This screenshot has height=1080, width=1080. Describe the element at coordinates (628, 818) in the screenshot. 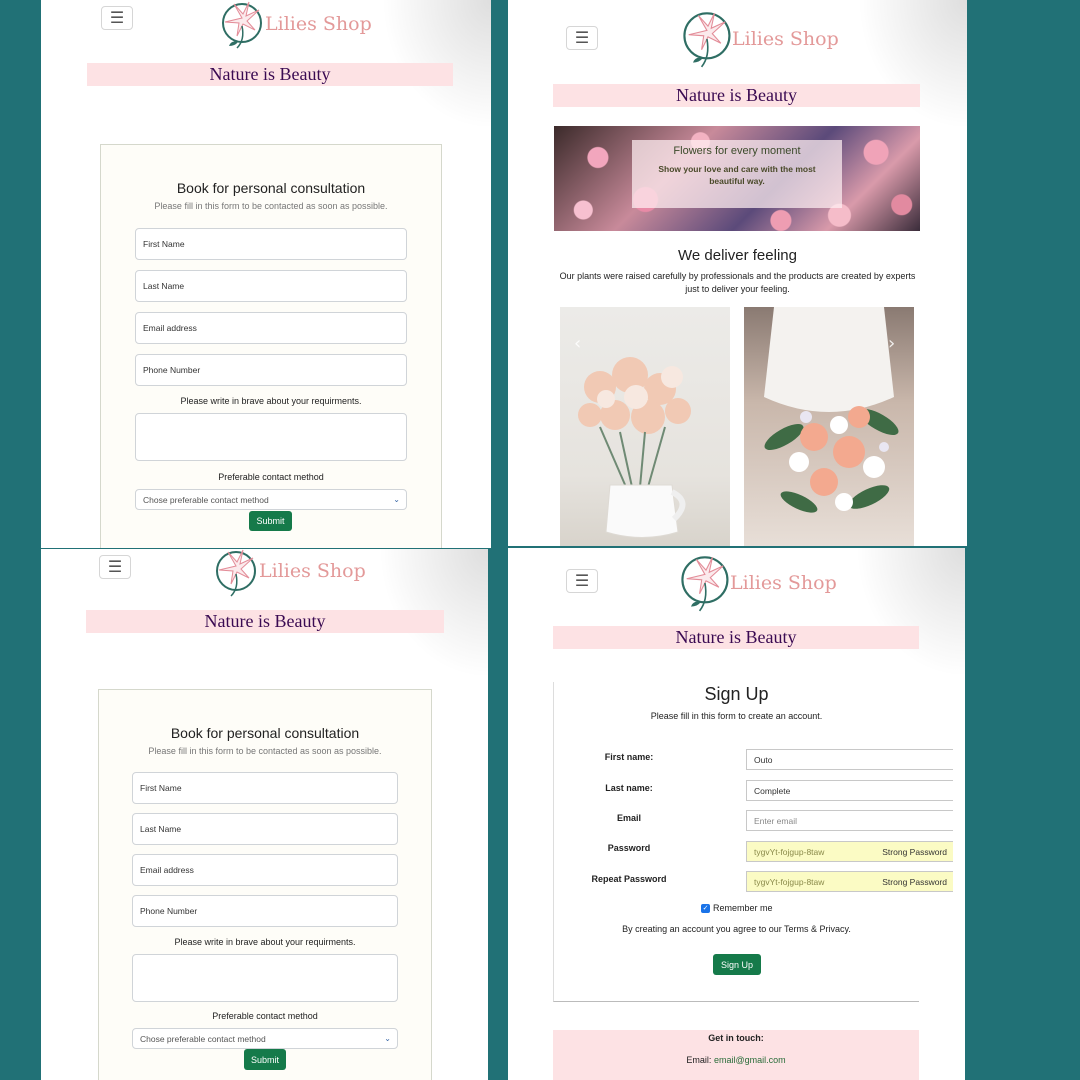

I see `email-label: Email` at that location.